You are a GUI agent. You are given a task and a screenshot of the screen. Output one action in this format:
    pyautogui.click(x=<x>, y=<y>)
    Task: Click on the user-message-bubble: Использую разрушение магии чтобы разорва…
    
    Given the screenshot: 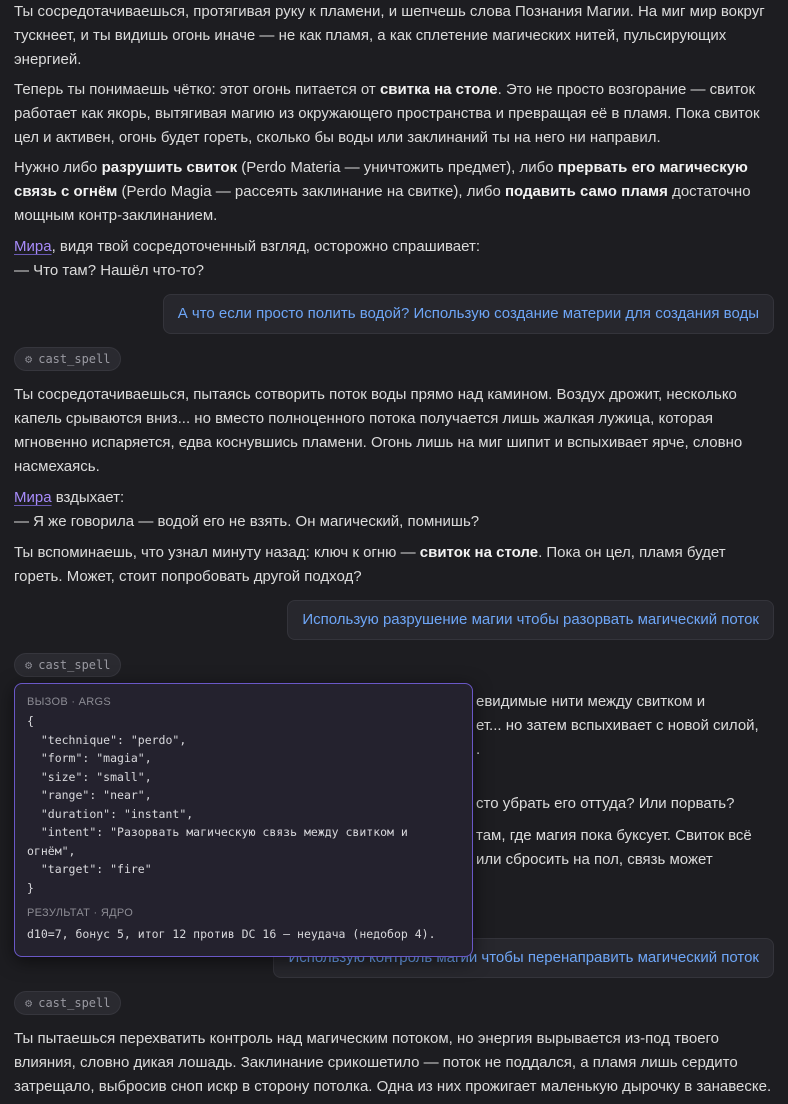 What is the action you would take?
    pyautogui.click(x=530, y=620)
    